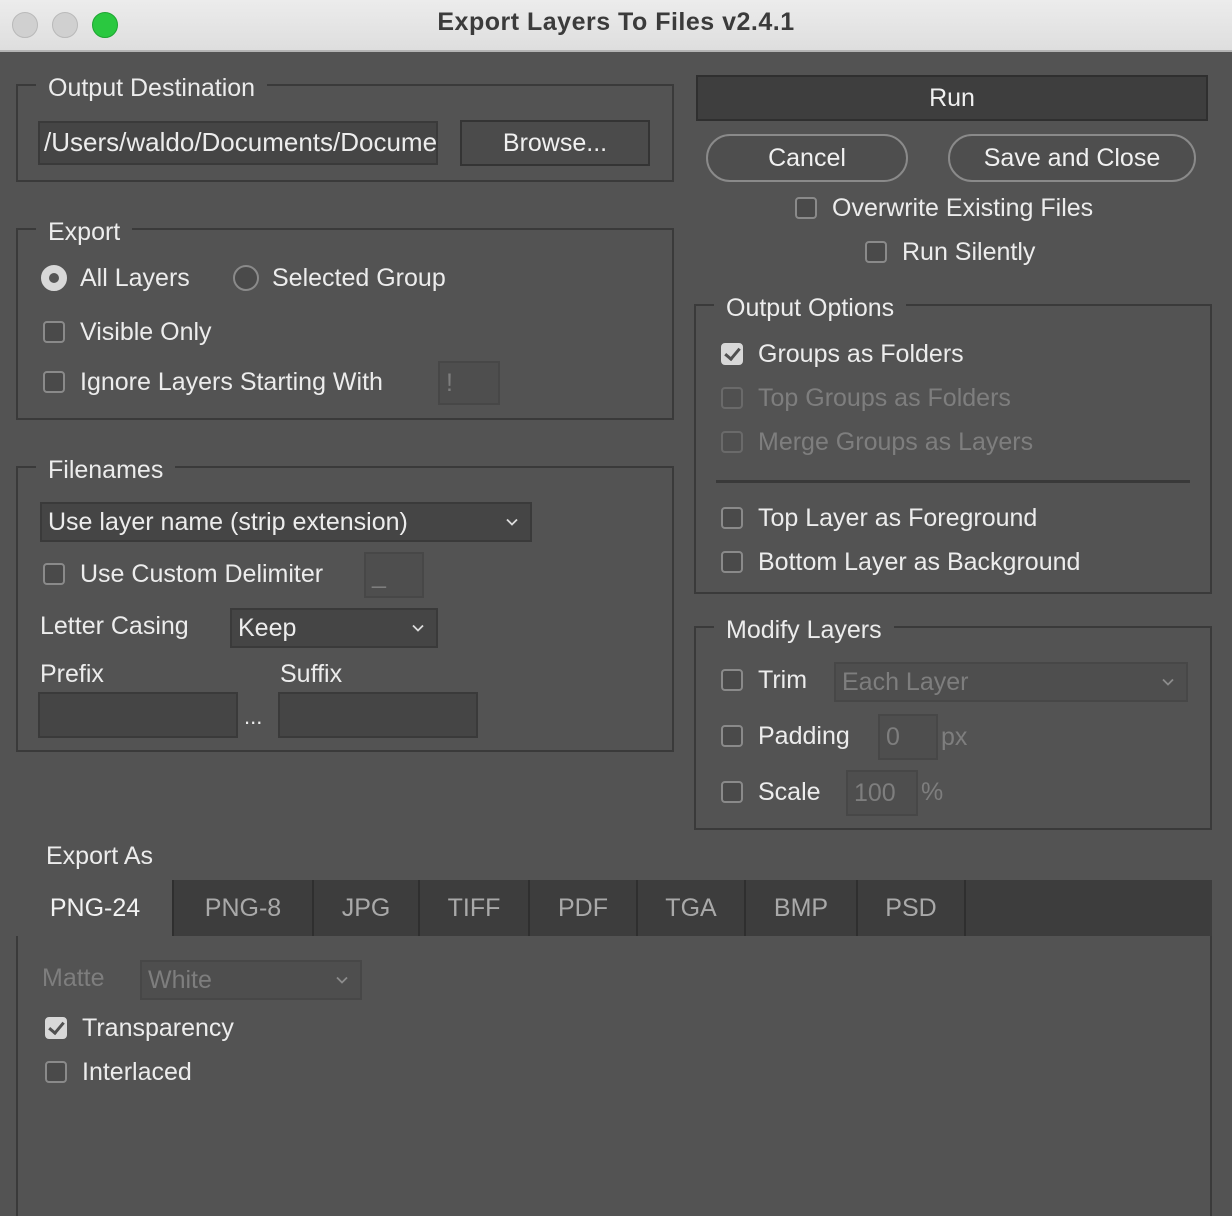 The width and height of the screenshot is (1232, 1216). What do you see at coordinates (810, 308) in the screenshot?
I see `output-options-legend: Output Options` at bounding box center [810, 308].